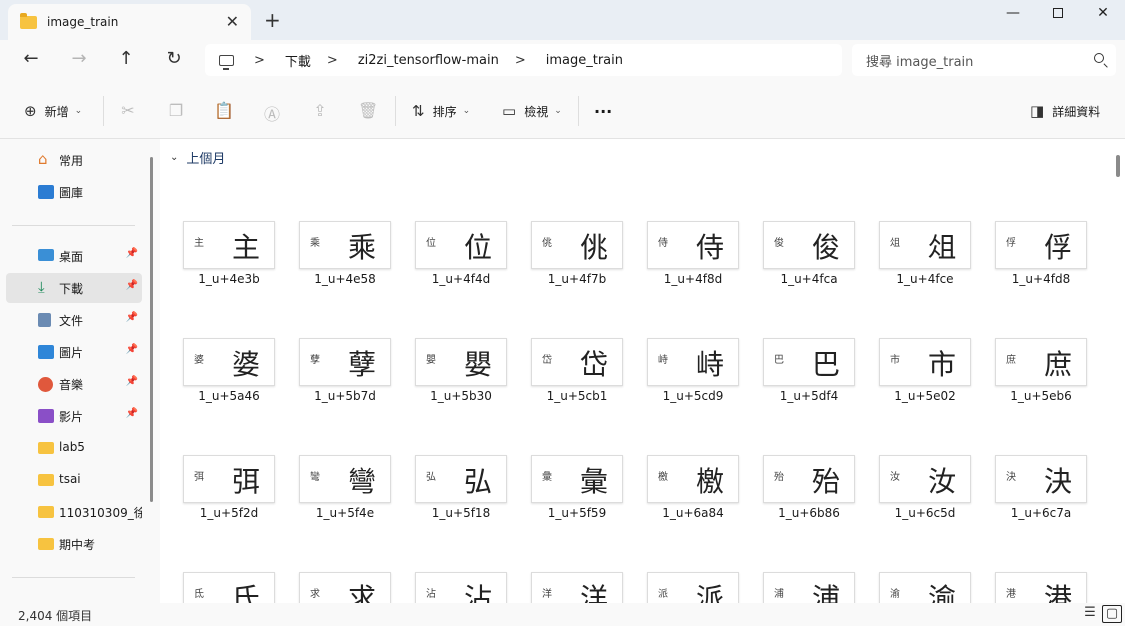  What do you see at coordinates (809, 490) in the screenshot?
I see `file-tile: 殆殆 1_u+6b86` at bounding box center [809, 490].